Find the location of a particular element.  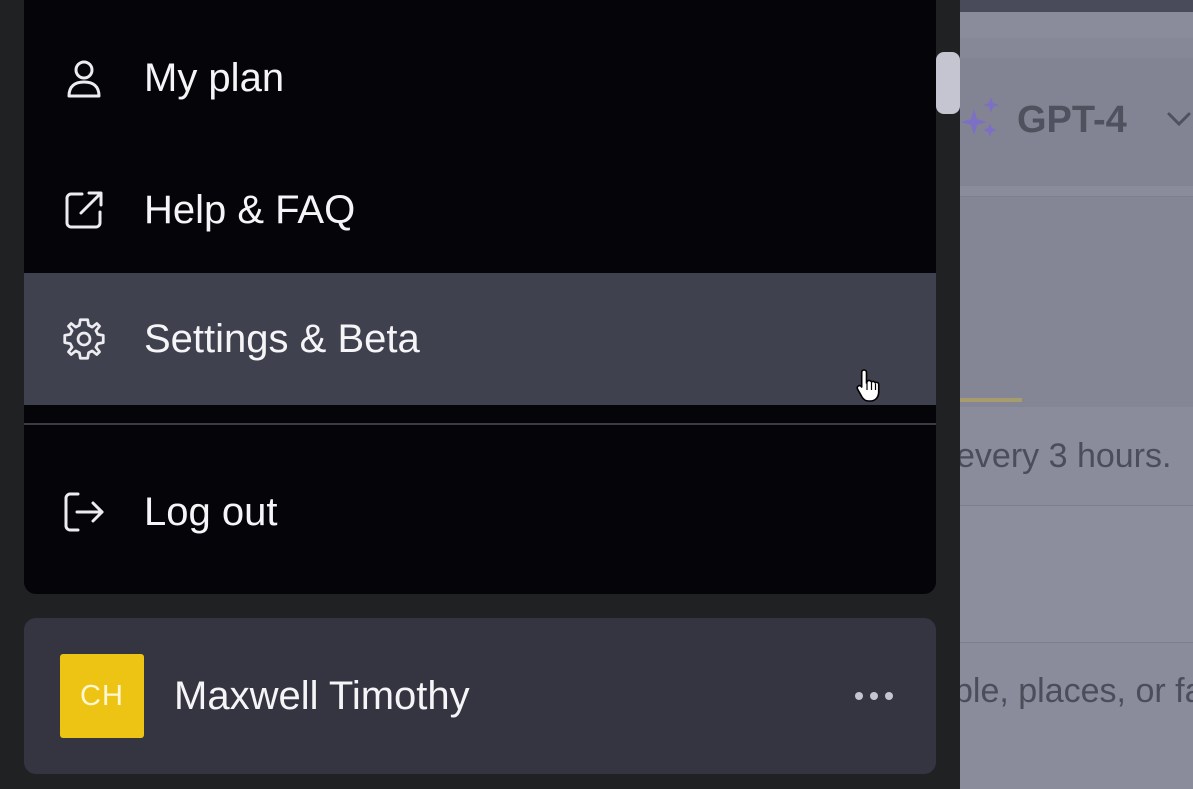

menu-item-label: Help & FAQ is located at coordinates (250, 209).